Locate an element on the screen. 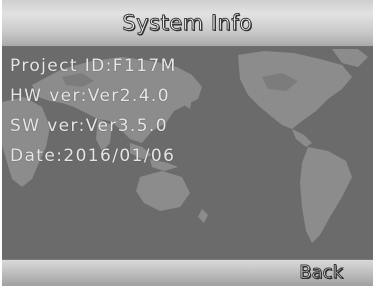 This screenshot has height=286, width=377. screen-title: System Info is located at coordinates (187, 23).